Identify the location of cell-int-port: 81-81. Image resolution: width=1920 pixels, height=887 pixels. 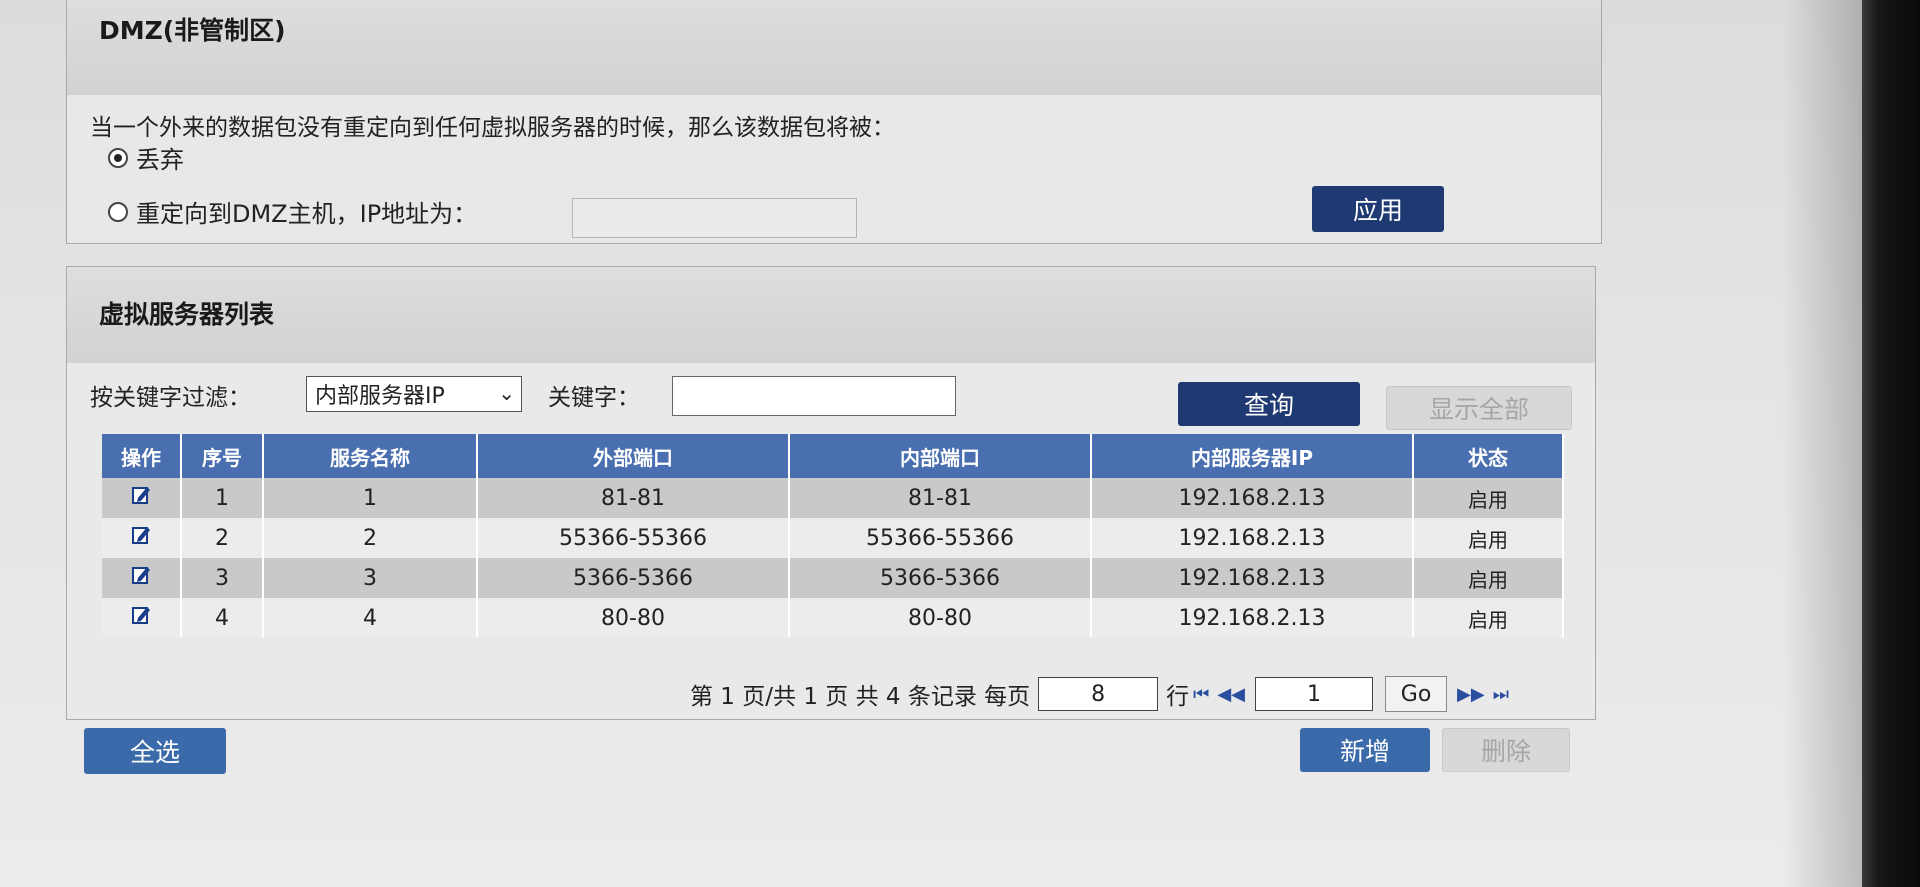
(940, 498).